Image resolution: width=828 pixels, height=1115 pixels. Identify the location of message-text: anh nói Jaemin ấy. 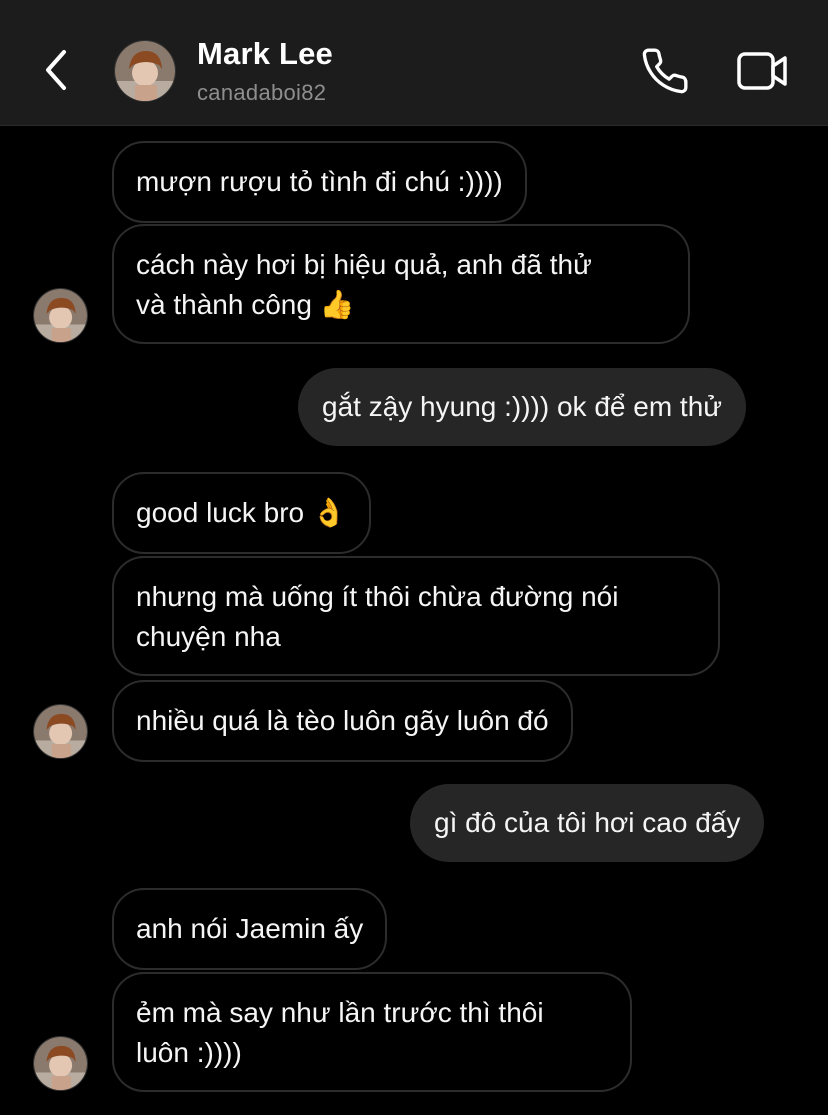
(250, 928).